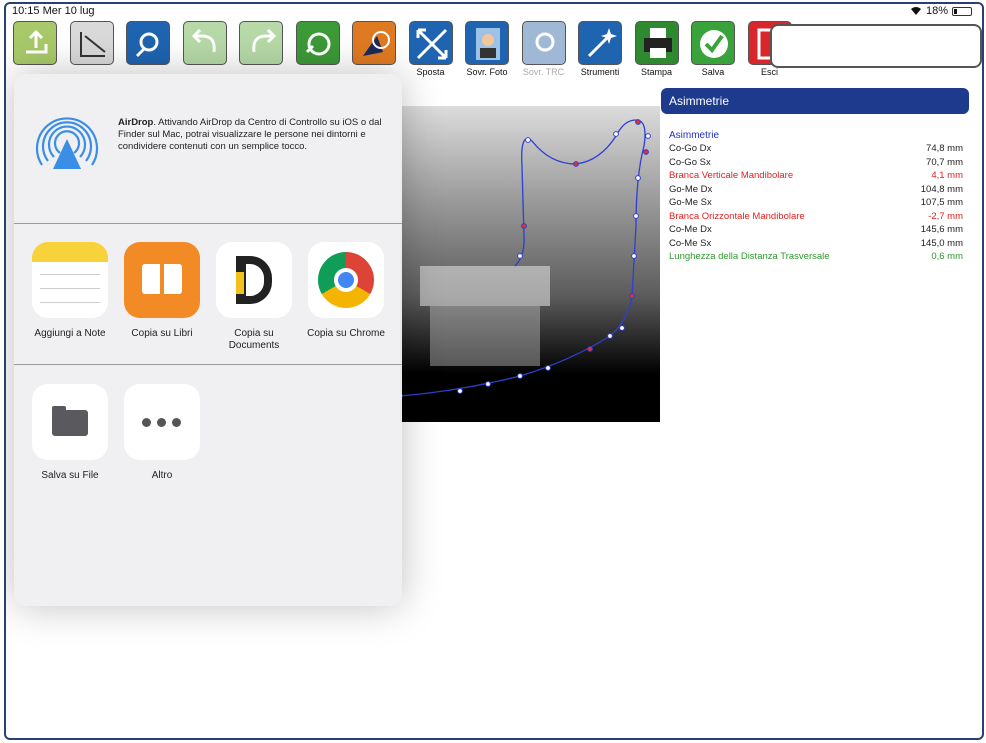 This screenshot has width=986, height=743. I want to click on toolbar-button-8: Sovr. Foto, so click(487, 49).